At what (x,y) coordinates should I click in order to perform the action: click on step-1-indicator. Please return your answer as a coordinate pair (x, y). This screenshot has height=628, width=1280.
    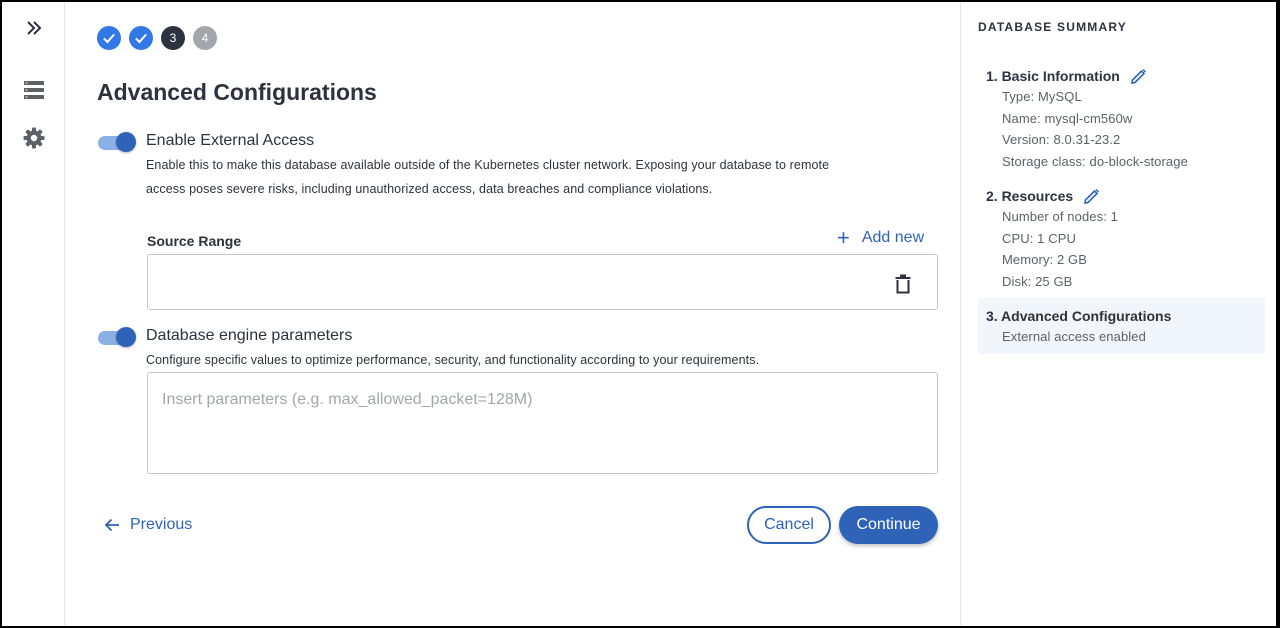
    Looking at the image, I should click on (109, 38).